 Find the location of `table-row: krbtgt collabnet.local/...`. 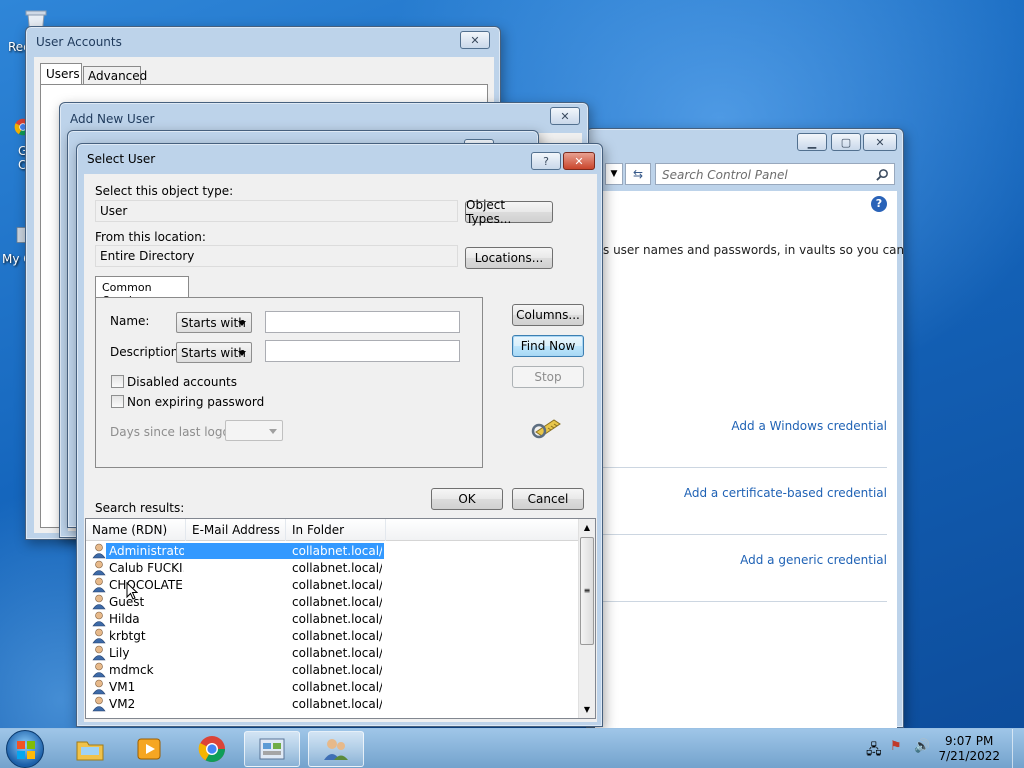

table-row: krbtgt collabnet.local/... is located at coordinates (333, 636).